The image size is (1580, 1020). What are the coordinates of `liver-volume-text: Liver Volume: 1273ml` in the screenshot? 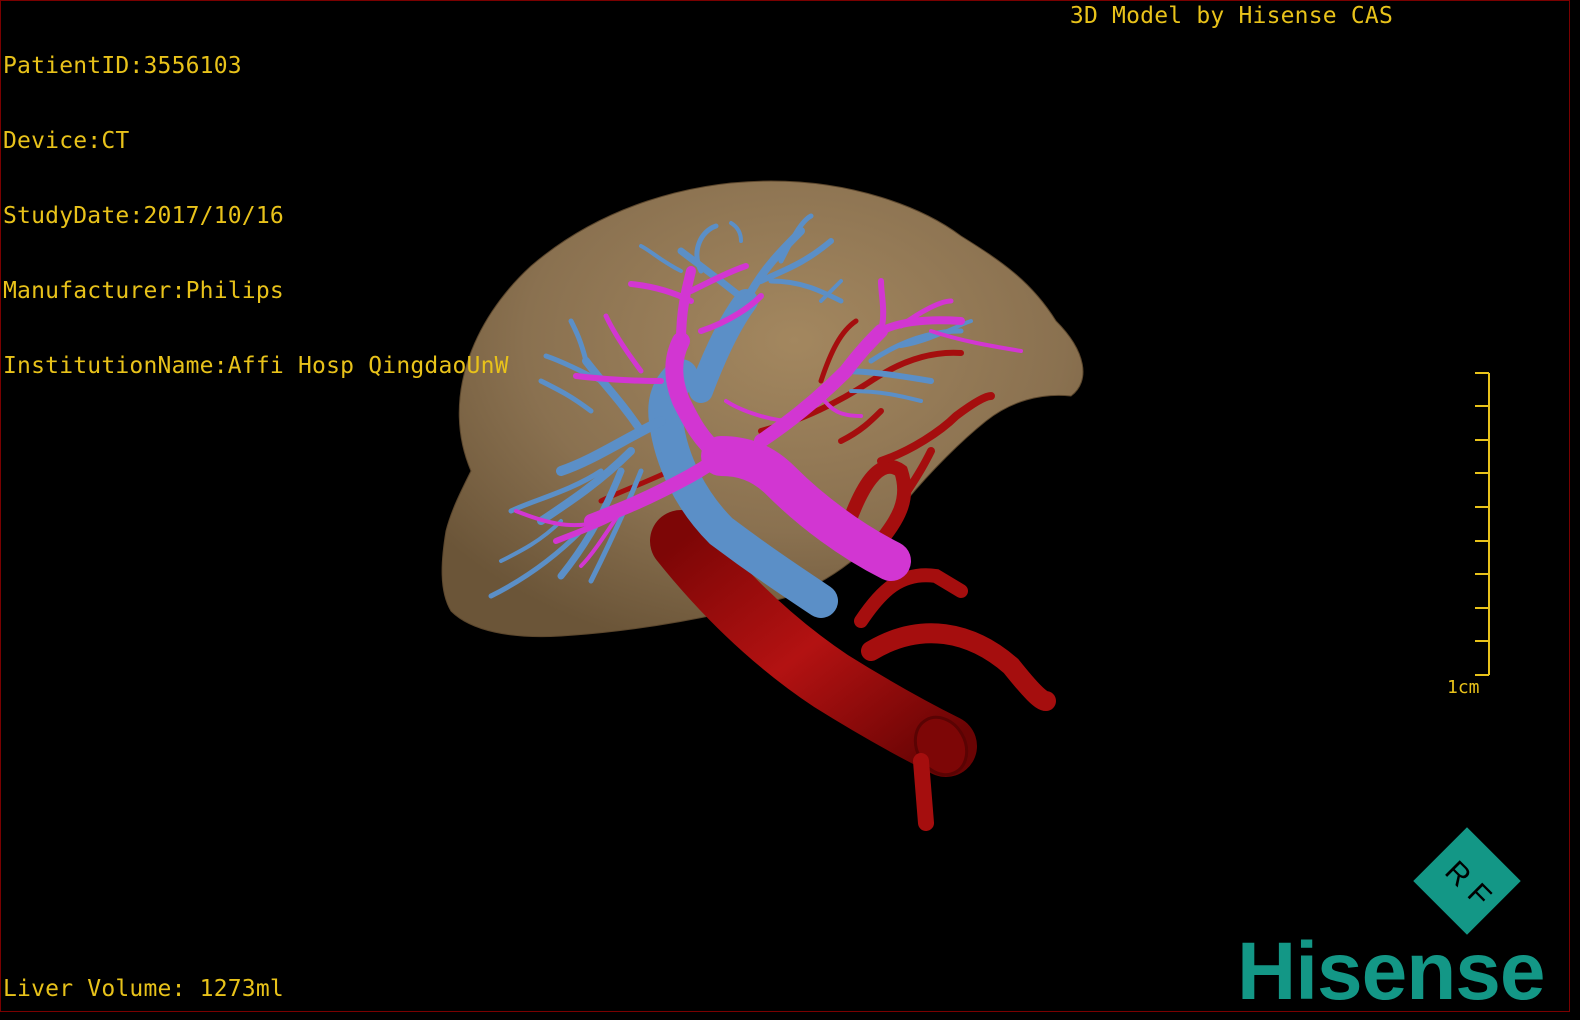 It's located at (143, 989).